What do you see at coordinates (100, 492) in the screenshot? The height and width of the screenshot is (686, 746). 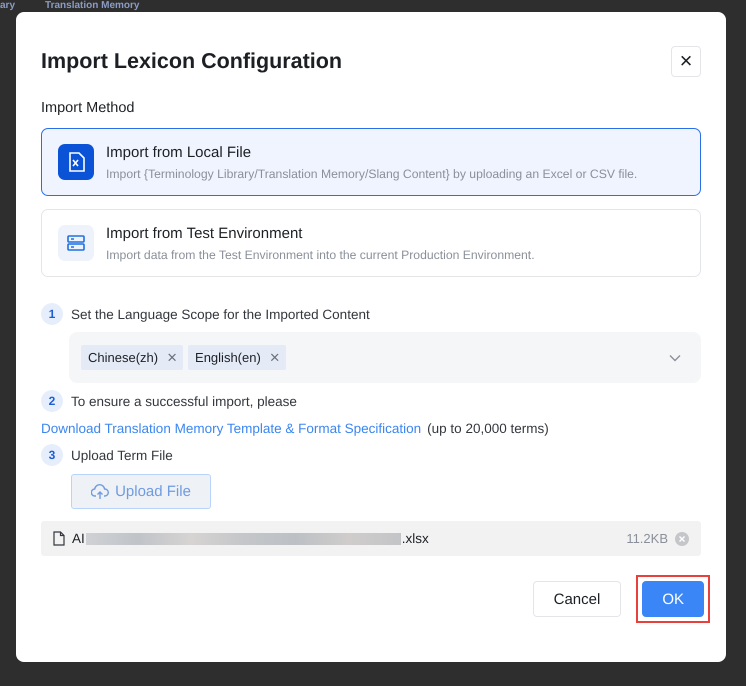 I see `cloud-upload-icon` at bounding box center [100, 492].